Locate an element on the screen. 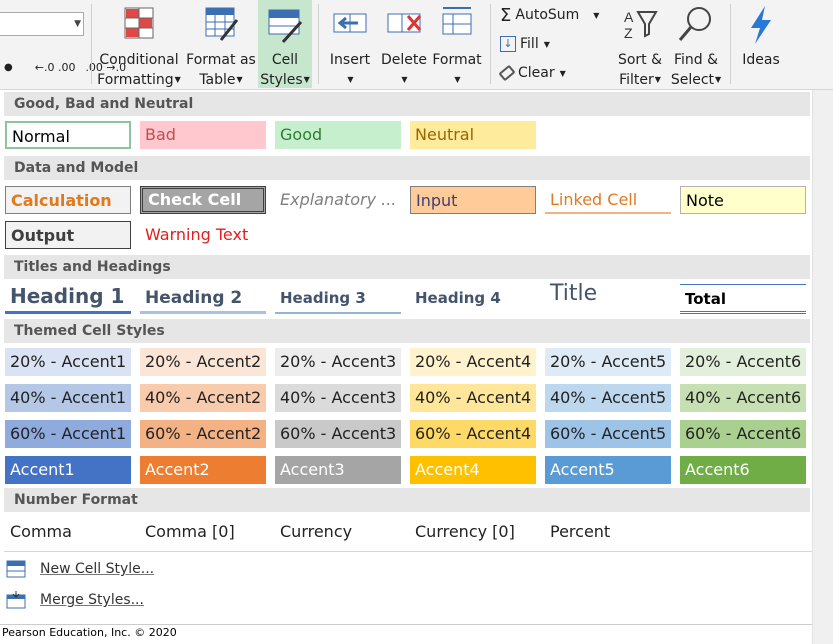  style-accent5: Accent5 is located at coordinates (608, 470).